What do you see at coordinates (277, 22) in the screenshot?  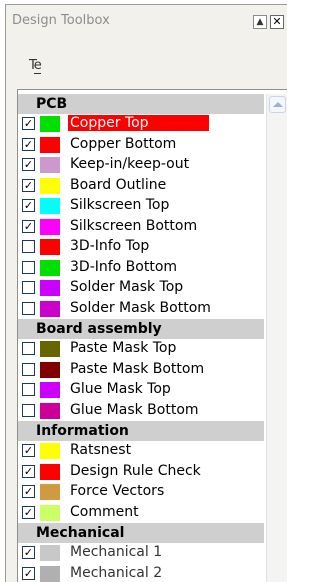 I see `close-icon: ✕` at bounding box center [277, 22].